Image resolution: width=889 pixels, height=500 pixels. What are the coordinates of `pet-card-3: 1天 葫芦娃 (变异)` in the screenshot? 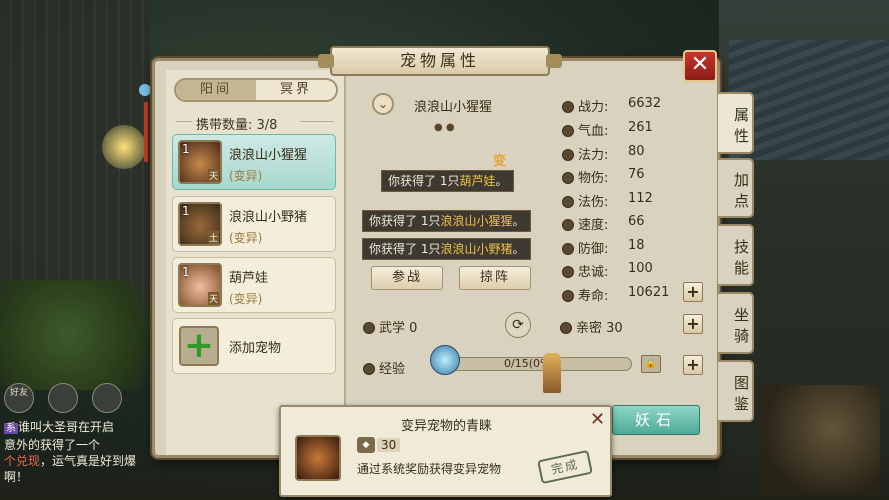 It's located at (254, 285).